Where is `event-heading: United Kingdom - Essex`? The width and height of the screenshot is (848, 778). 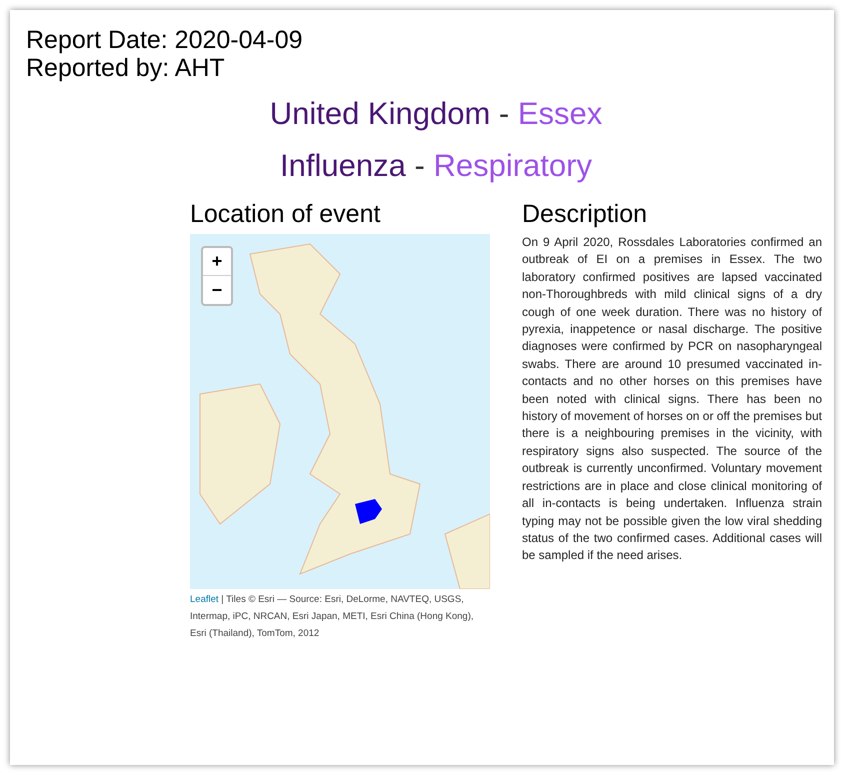
event-heading: United Kingdom - Essex is located at coordinates (436, 114).